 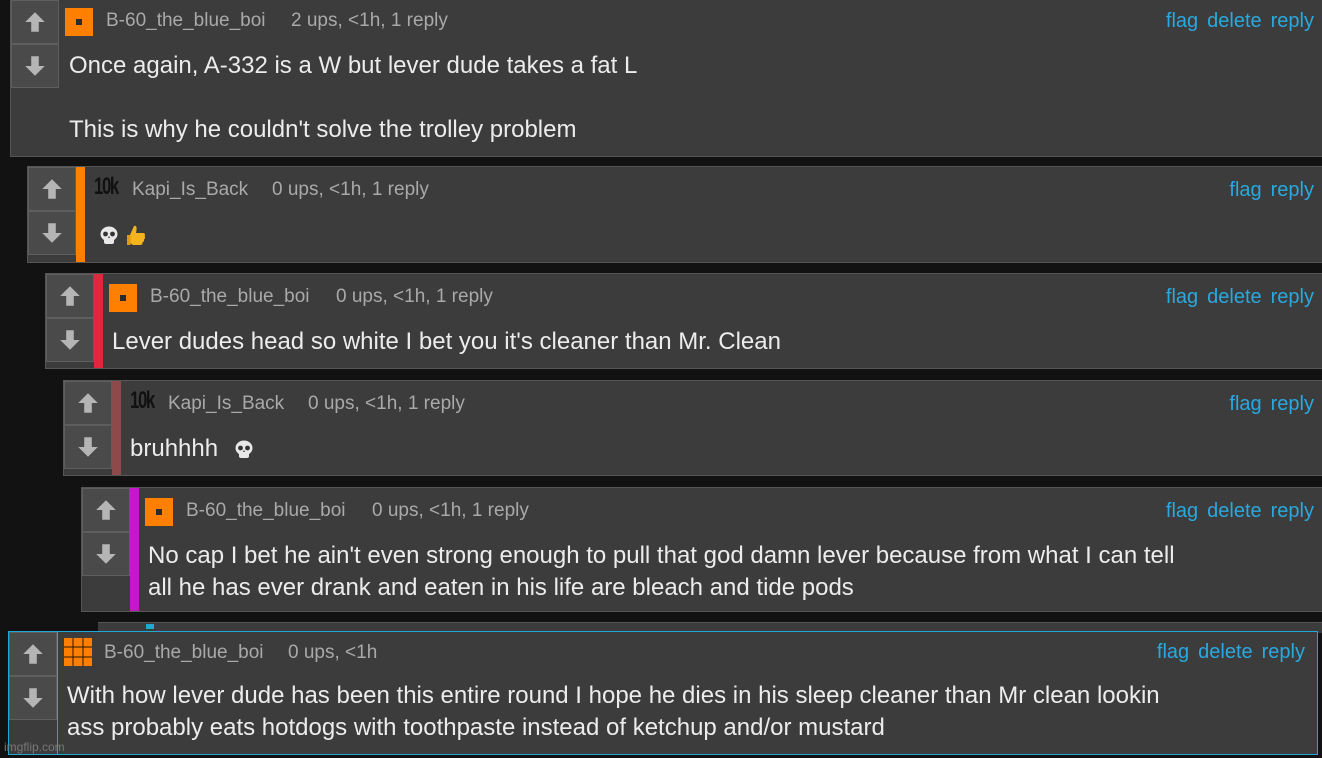 I want to click on highlight-left-edge, so click(x=57, y=693).